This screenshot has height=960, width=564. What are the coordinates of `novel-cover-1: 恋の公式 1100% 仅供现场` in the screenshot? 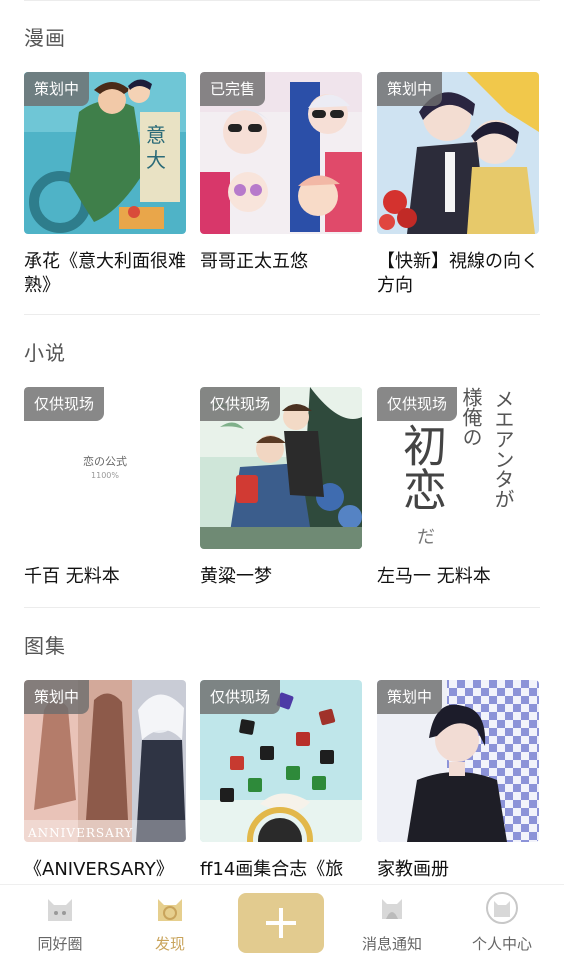 It's located at (105, 468).